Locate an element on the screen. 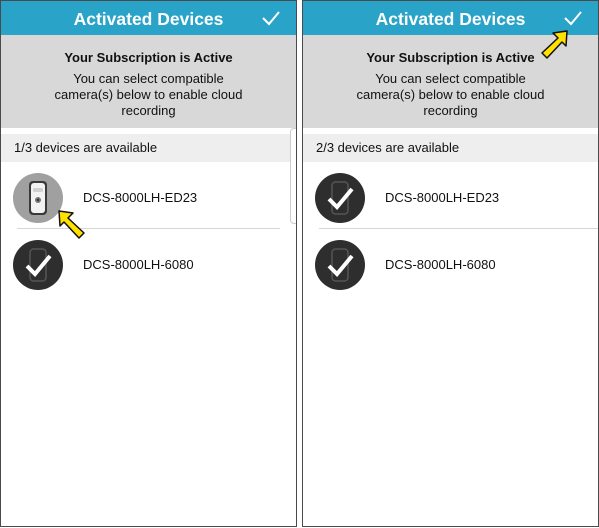 This screenshot has height=528, width=599. page-title: Activated Devices is located at coordinates (148, 19).